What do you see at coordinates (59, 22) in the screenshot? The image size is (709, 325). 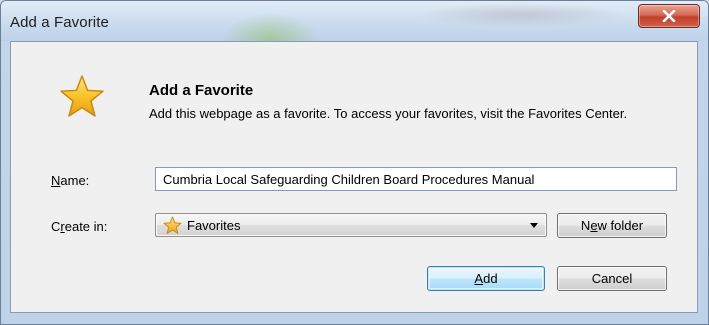 I see `window-title: Add a Favorite` at bounding box center [59, 22].